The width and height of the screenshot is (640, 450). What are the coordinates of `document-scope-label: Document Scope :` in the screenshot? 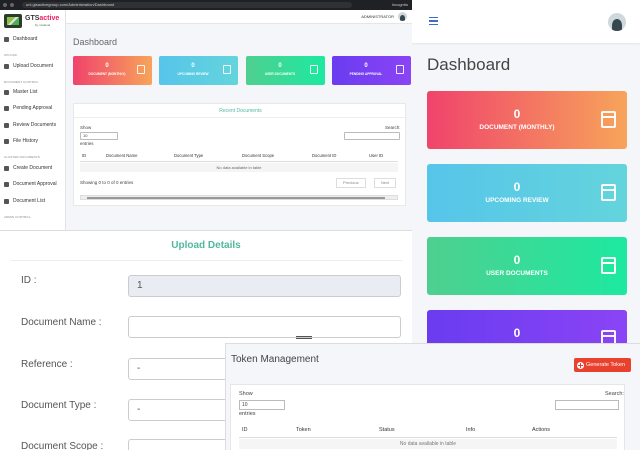 It's located at (62, 445).